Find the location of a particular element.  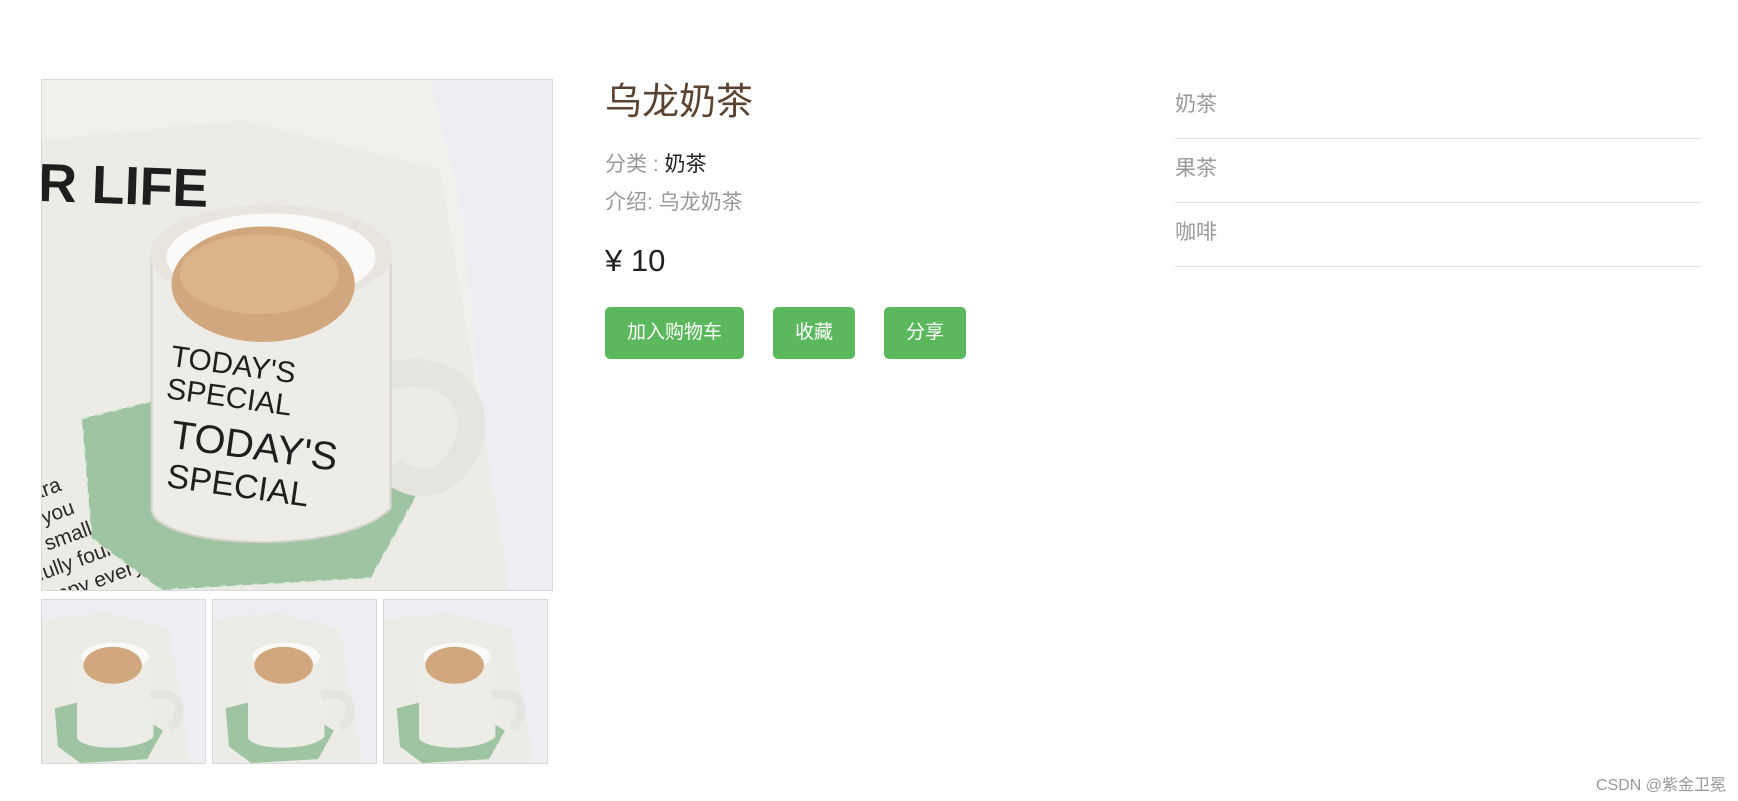

category-menu-item-coffee: 咖啡 is located at coordinates (1438, 235).